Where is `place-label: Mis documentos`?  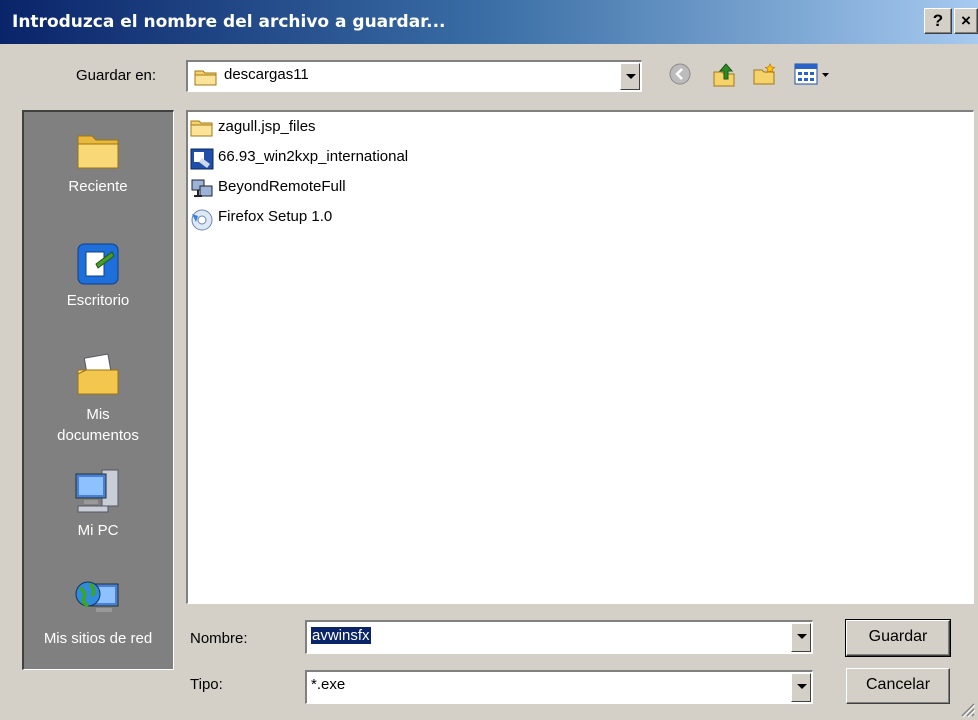
place-label: Mis documentos is located at coordinates (98, 425).